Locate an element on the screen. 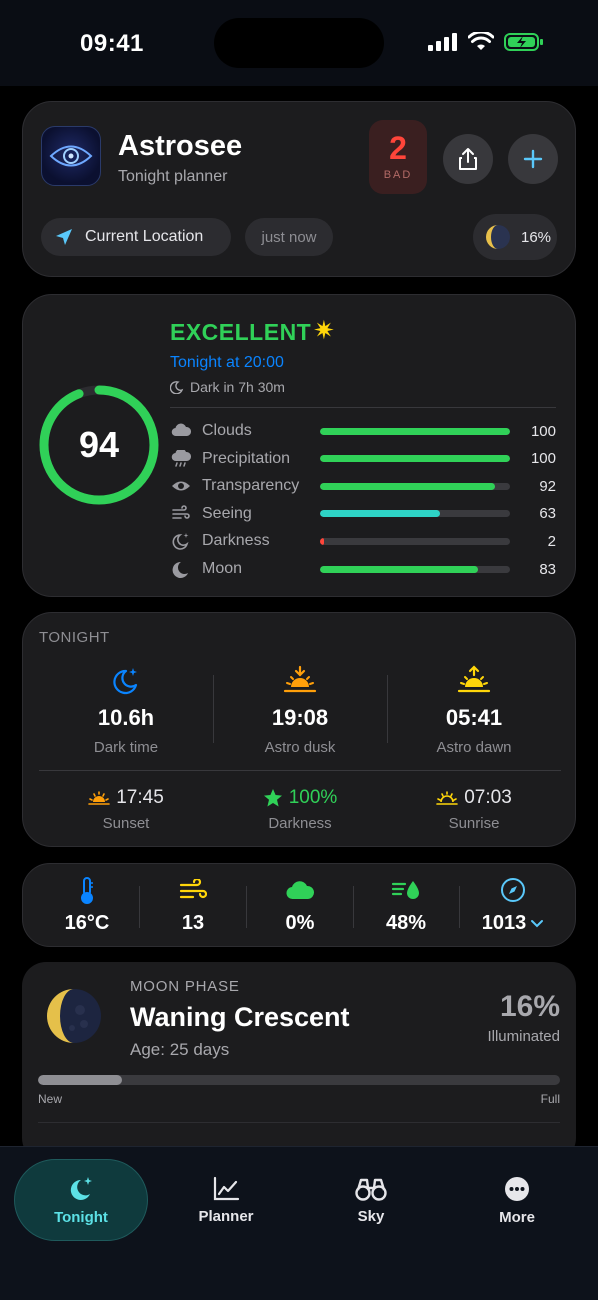 This screenshot has height=1300, width=598. pressure-value: 1013 is located at coordinates (504, 923).